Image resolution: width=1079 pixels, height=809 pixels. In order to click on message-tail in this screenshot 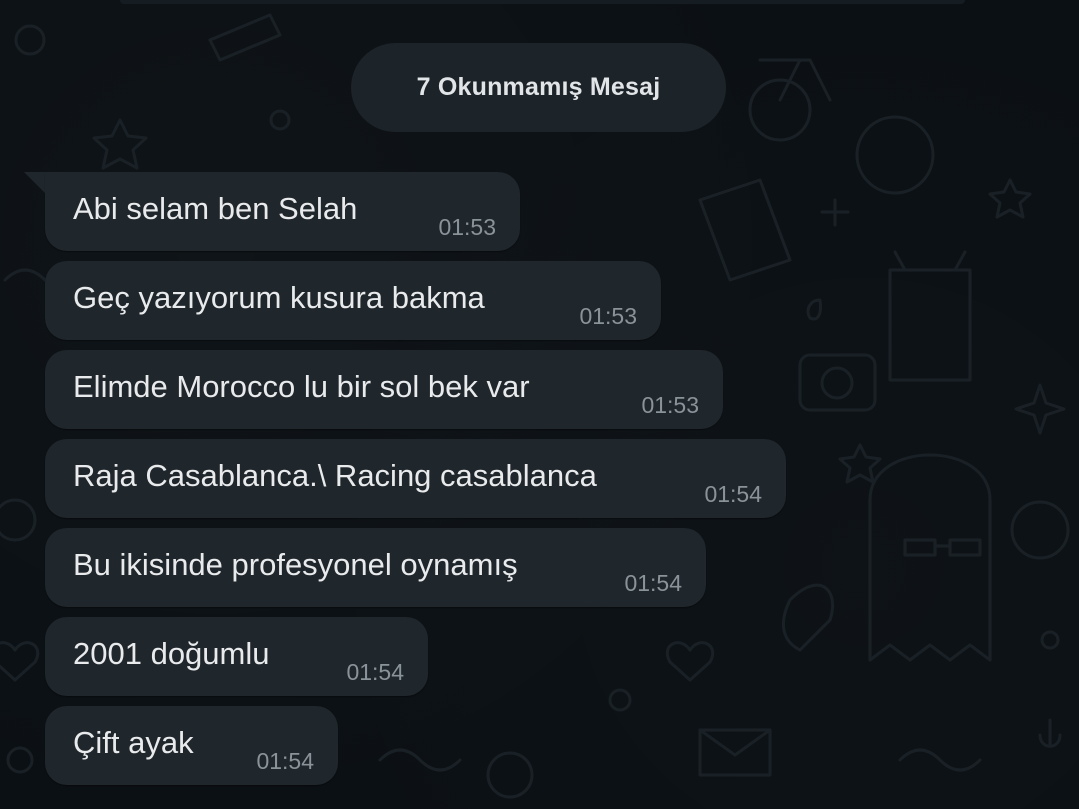, I will do `click(35, 183)`.